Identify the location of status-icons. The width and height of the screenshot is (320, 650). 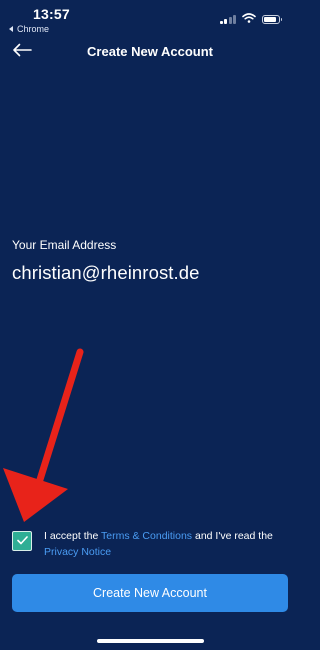
(250, 19).